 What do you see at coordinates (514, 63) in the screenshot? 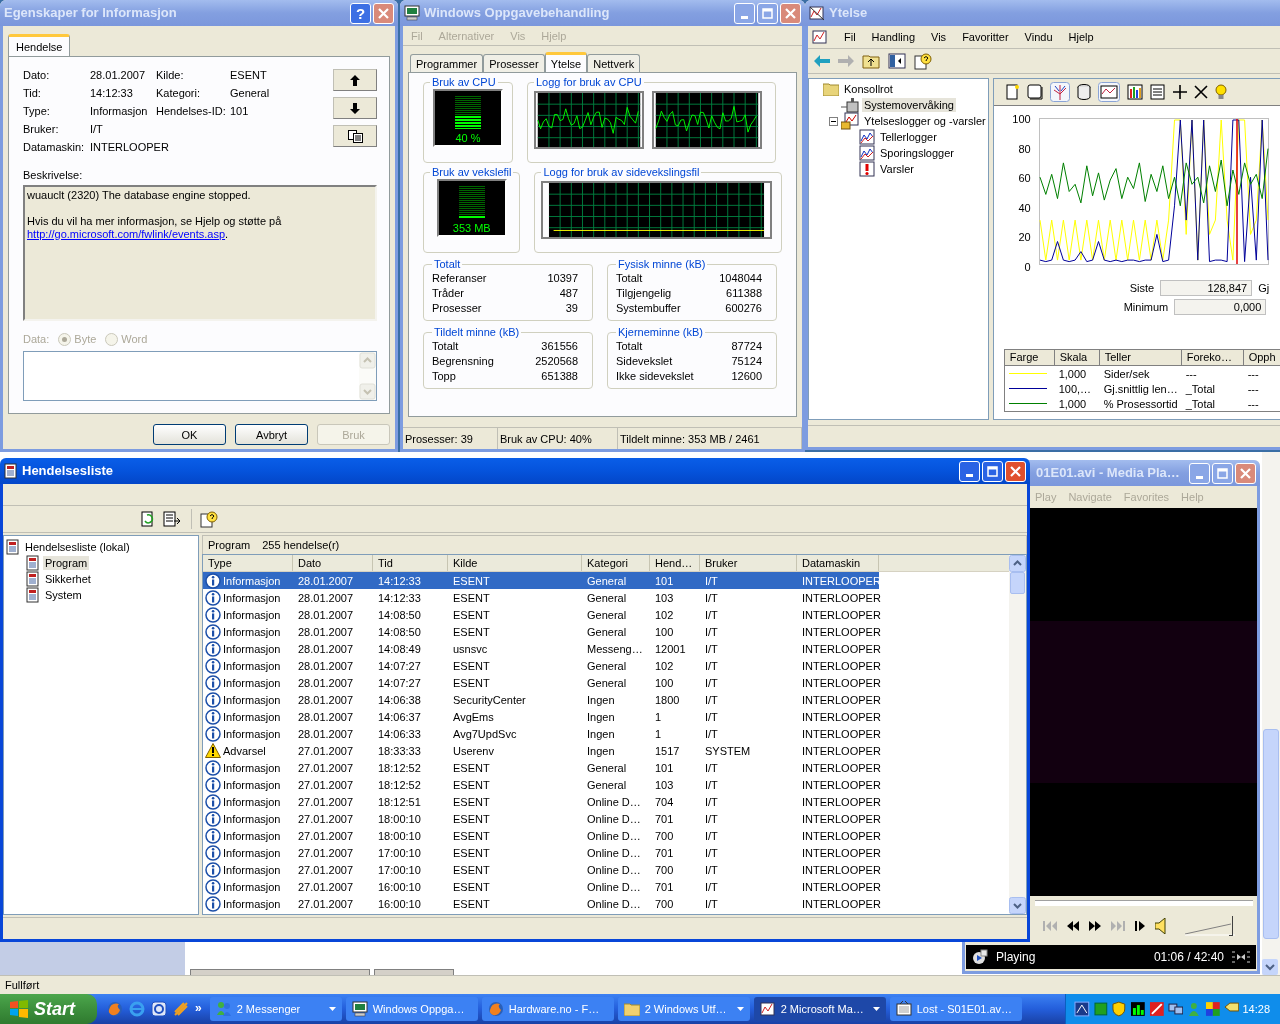
I see `tab: Prosesser` at bounding box center [514, 63].